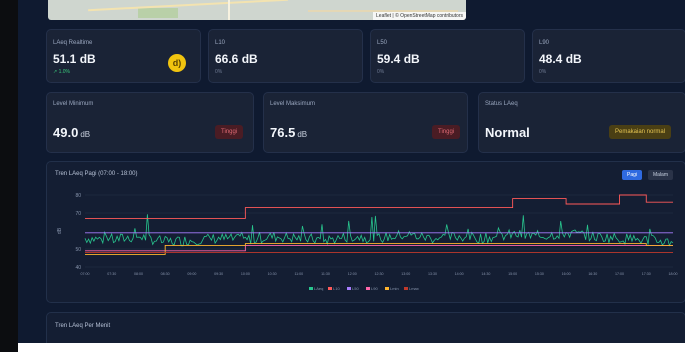 Image resolution: width=685 pixels, height=352 pixels. Describe the element at coordinates (640, 132) in the screenshot. I see `status-badge: Pemakaian normal` at that location.